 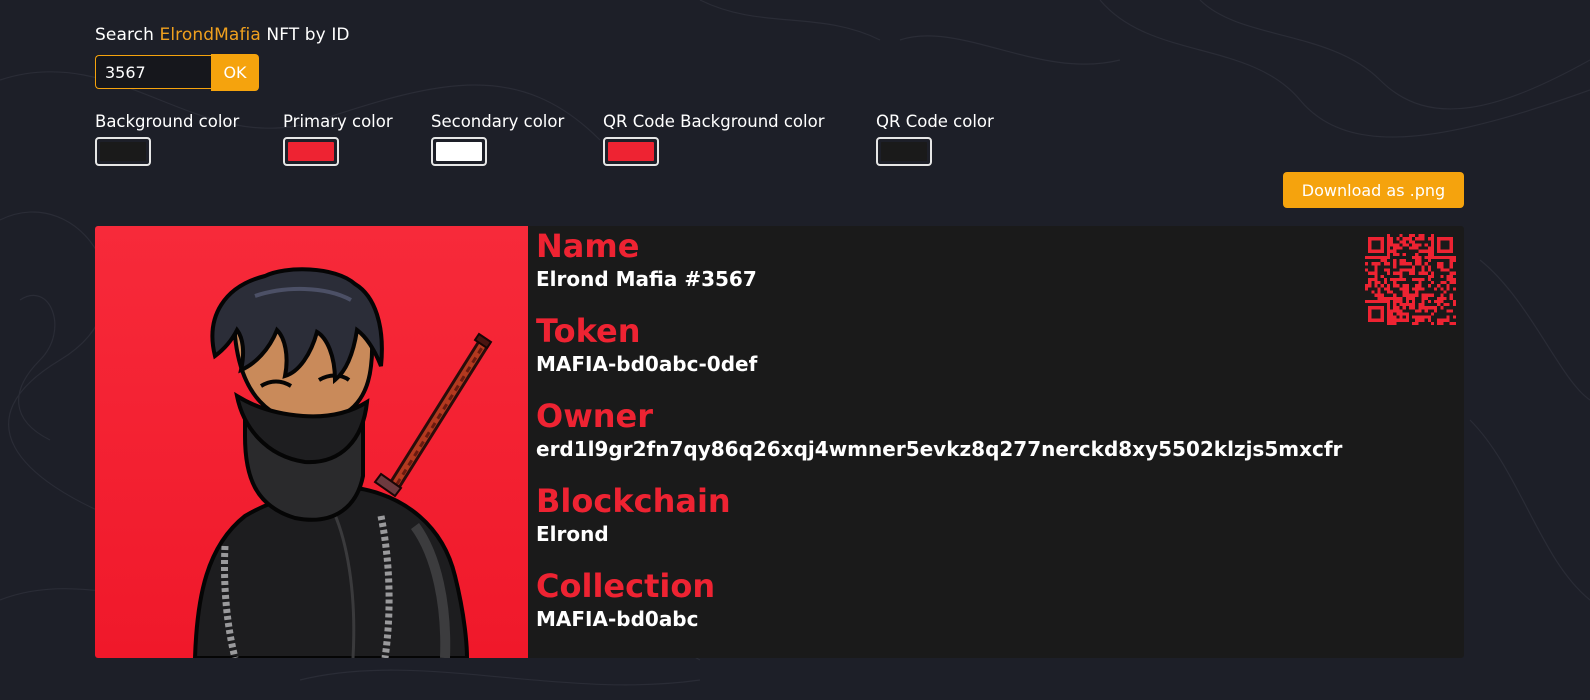 What do you see at coordinates (1373, 190) in the screenshot?
I see `download-png-button: Download as .png` at bounding box center [1373, 190].